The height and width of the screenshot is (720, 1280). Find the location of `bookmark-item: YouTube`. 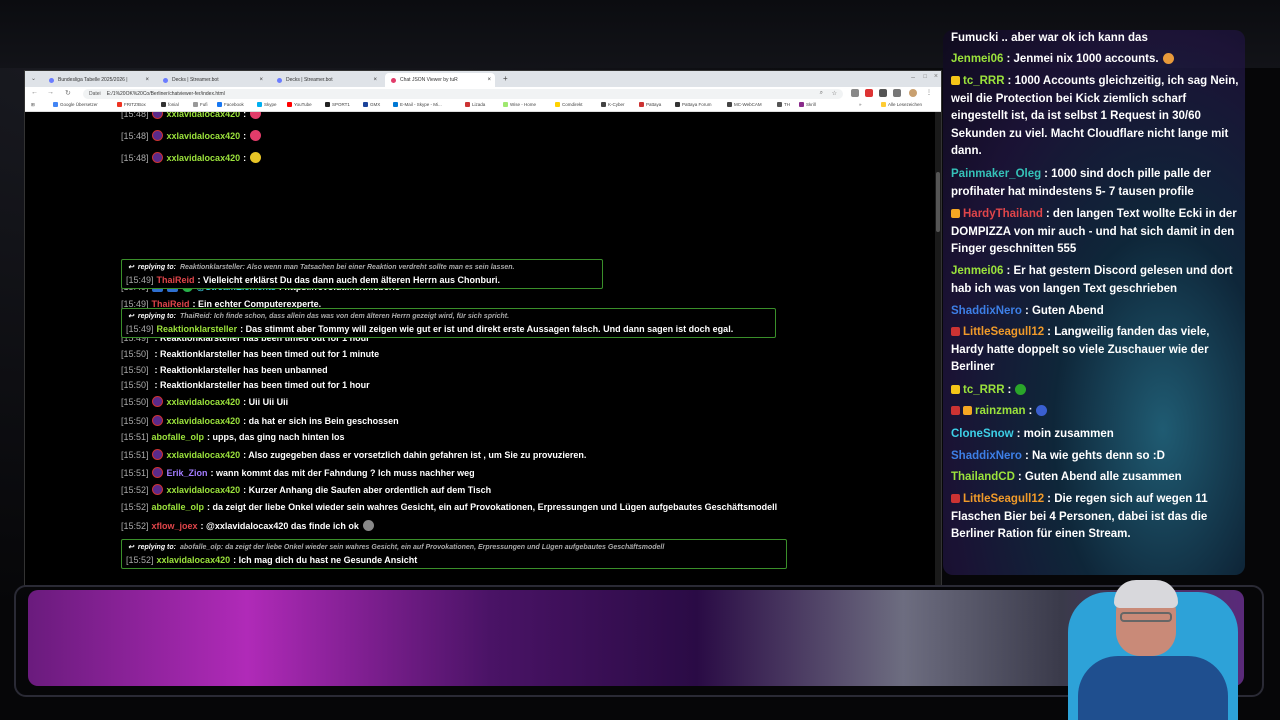

bookmark-item: YouTube is located at coordinates (299, 104).